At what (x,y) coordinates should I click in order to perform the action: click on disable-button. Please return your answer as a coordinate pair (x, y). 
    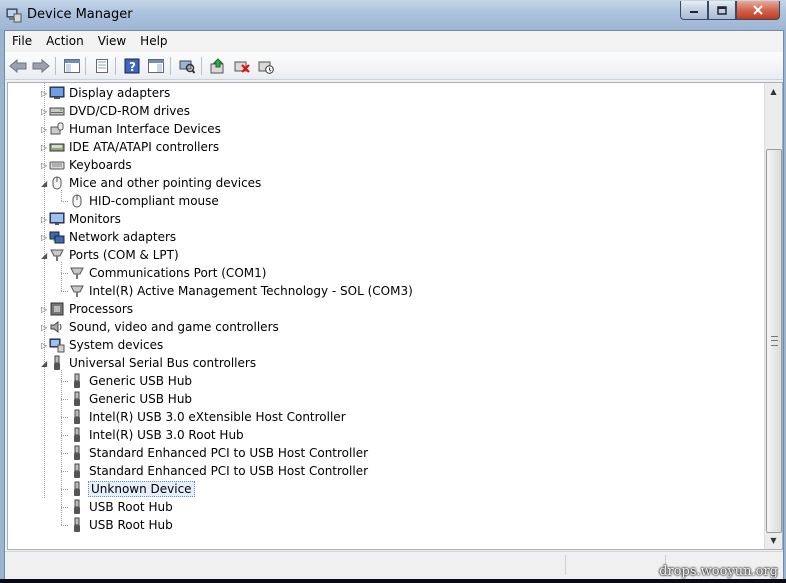
    Looking at the image, I should click on (266, 66).